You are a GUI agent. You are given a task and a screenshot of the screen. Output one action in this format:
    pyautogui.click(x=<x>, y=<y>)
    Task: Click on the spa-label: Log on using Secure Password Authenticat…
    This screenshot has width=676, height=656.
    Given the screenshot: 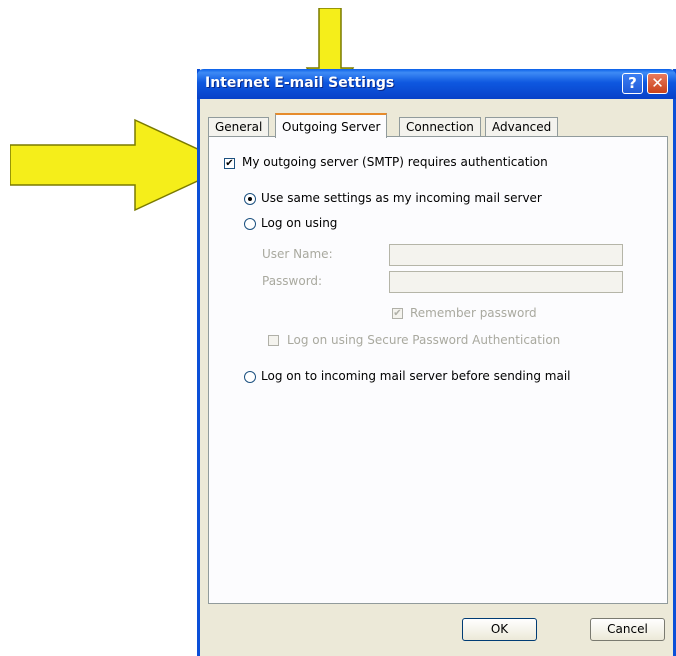 What is the action you would take?
    pyautogui.click(x=424, y=340)
    